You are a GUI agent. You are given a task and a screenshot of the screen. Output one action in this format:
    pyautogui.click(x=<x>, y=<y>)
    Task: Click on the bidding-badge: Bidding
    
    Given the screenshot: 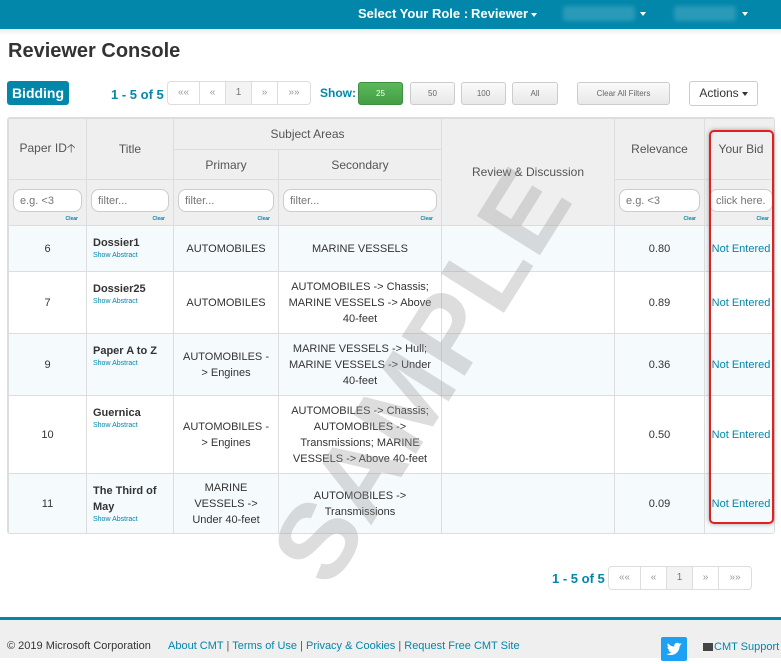 What is the action you would take?
    pyautogui.click(x=38, y=93)
    